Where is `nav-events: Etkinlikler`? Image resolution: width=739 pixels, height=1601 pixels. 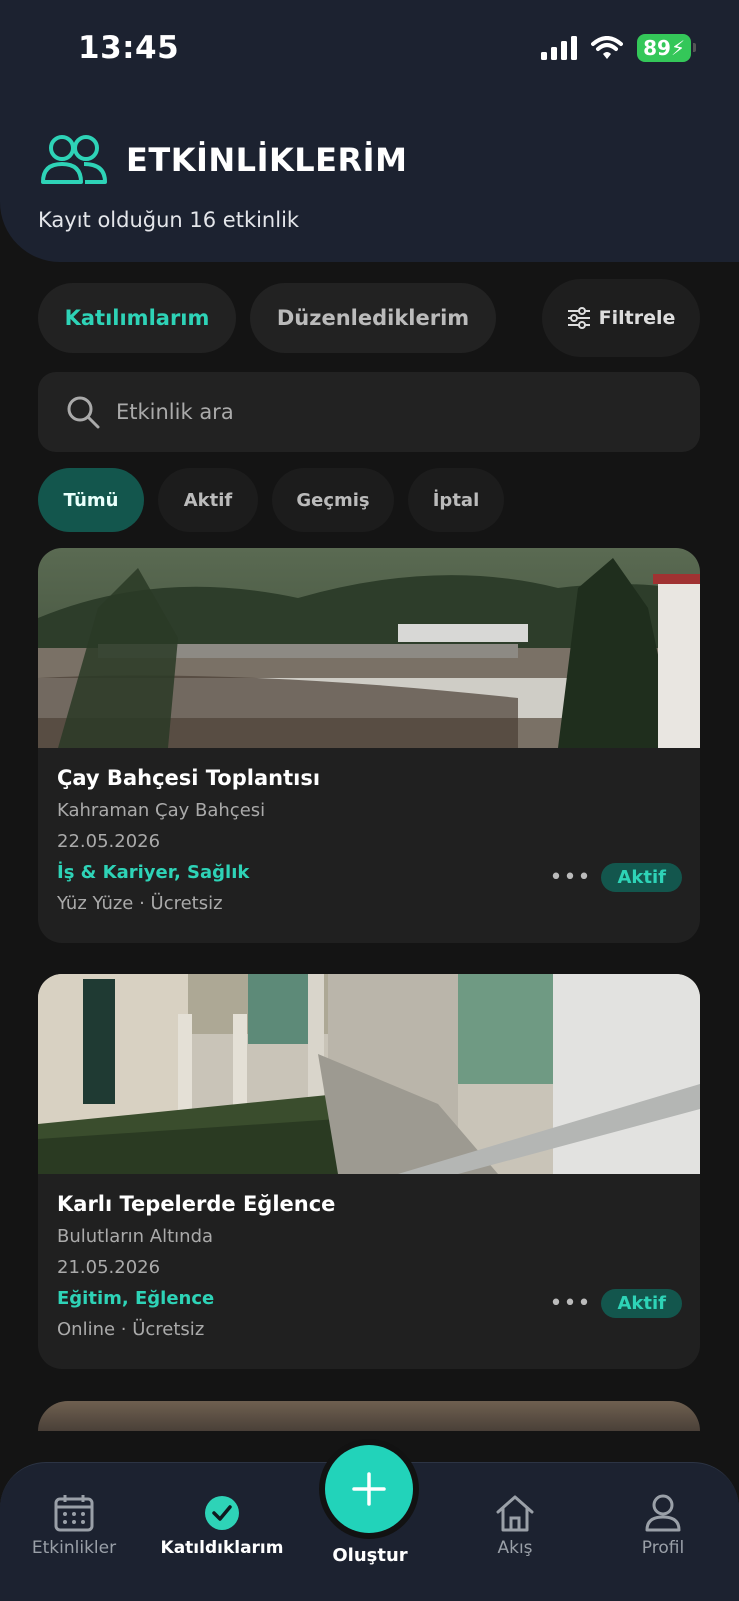
nav-events: Etkinlikler is located at coordinates (74, 1526).